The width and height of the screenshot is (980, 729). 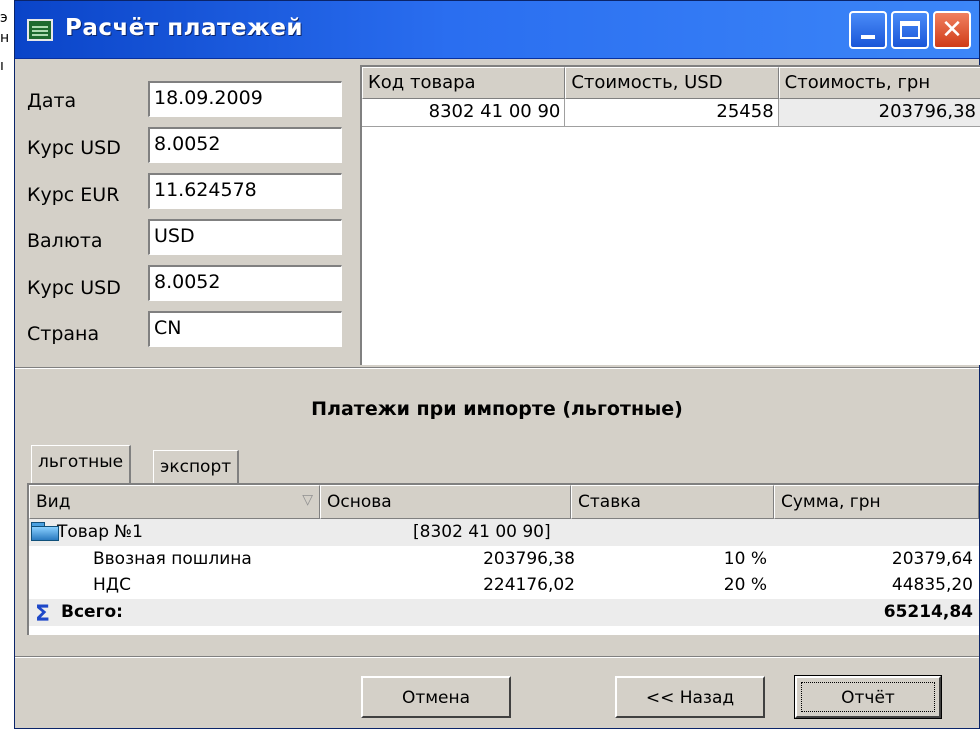 I want to click on column-header-cost-usd: Стоимость, USD, so click(x=672, y=83).